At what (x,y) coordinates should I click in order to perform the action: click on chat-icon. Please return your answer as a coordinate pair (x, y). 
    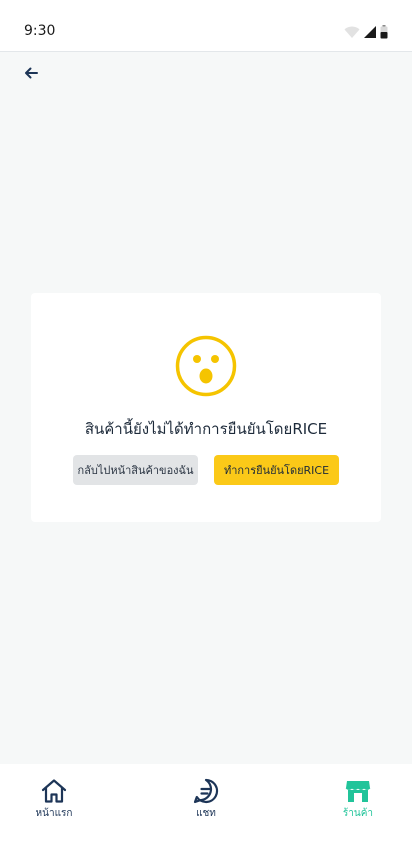
    Looking at the image, I should click on (206, 791).